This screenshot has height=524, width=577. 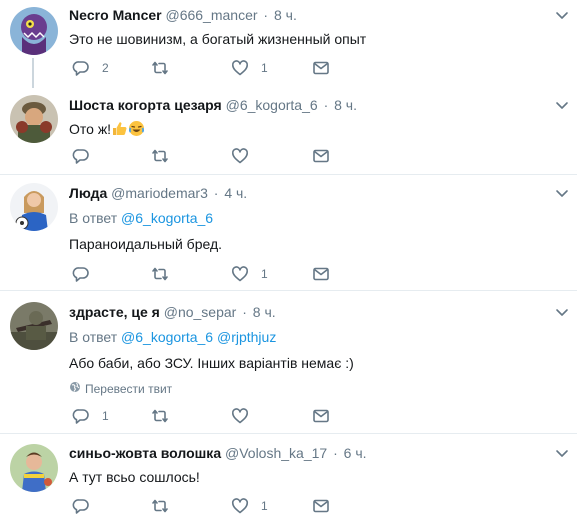 I want to click on tweet-text: Параноидальный бред., so click(x=146, y=244).